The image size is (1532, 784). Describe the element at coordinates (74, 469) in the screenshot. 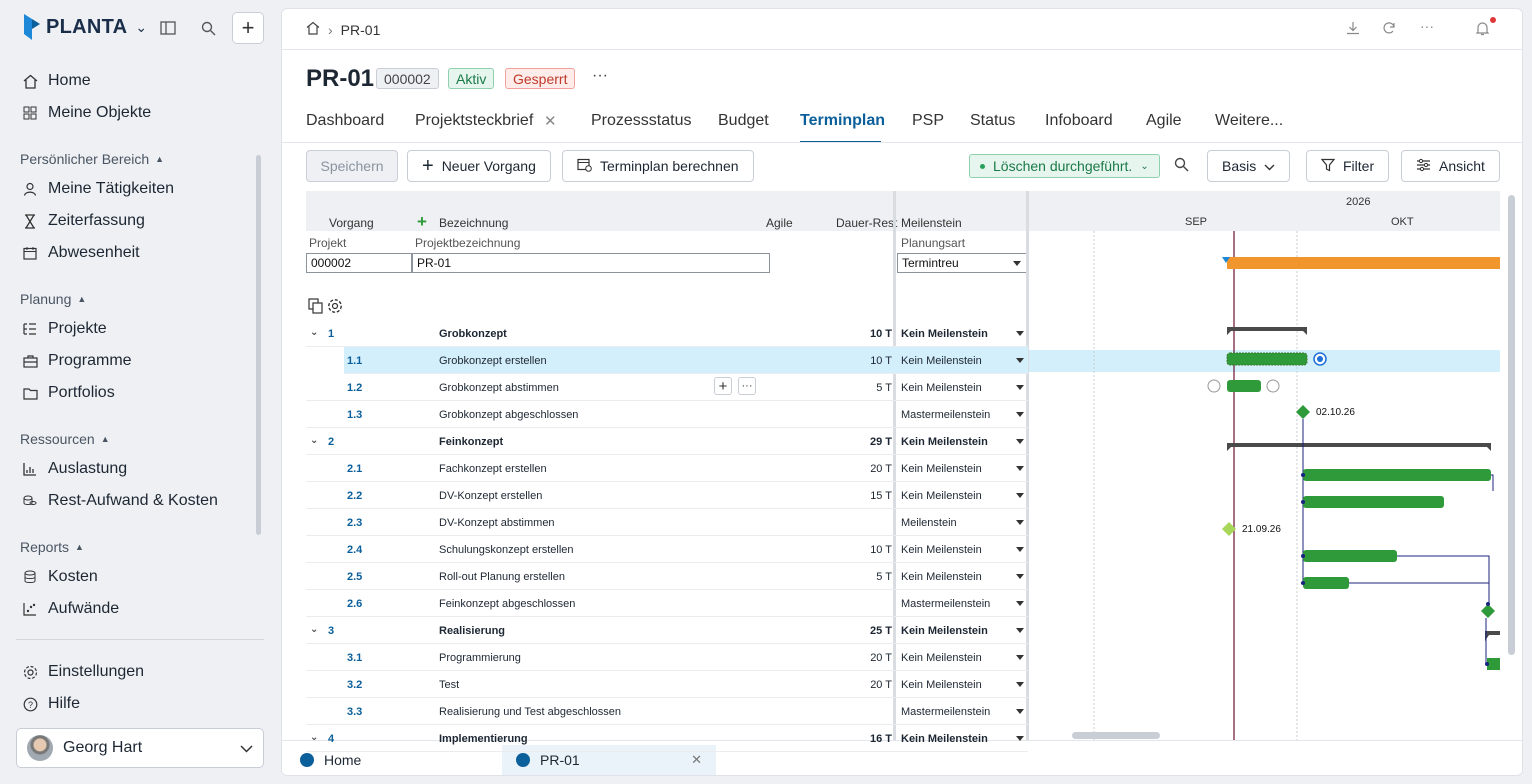

I see `sidebar-item-auslastung: Auslastung` at that location.